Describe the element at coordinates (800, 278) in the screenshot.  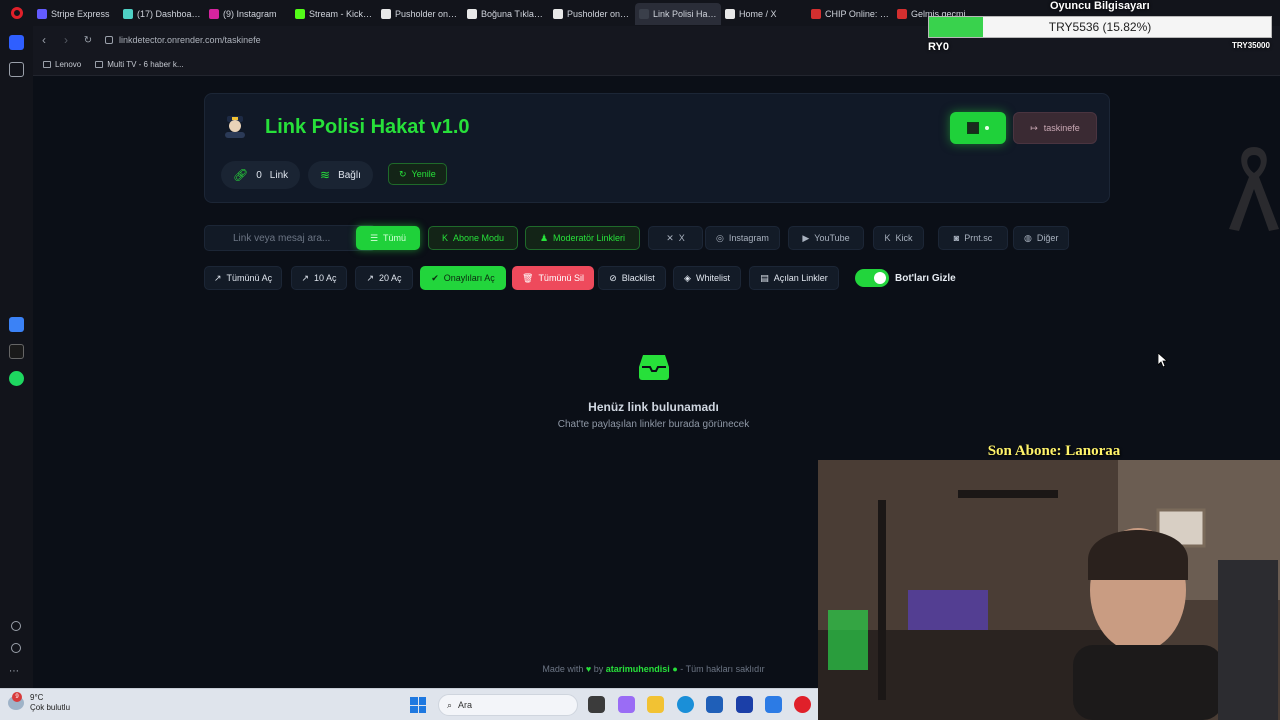
I see `action-label: Açılan Linkler` at that location.